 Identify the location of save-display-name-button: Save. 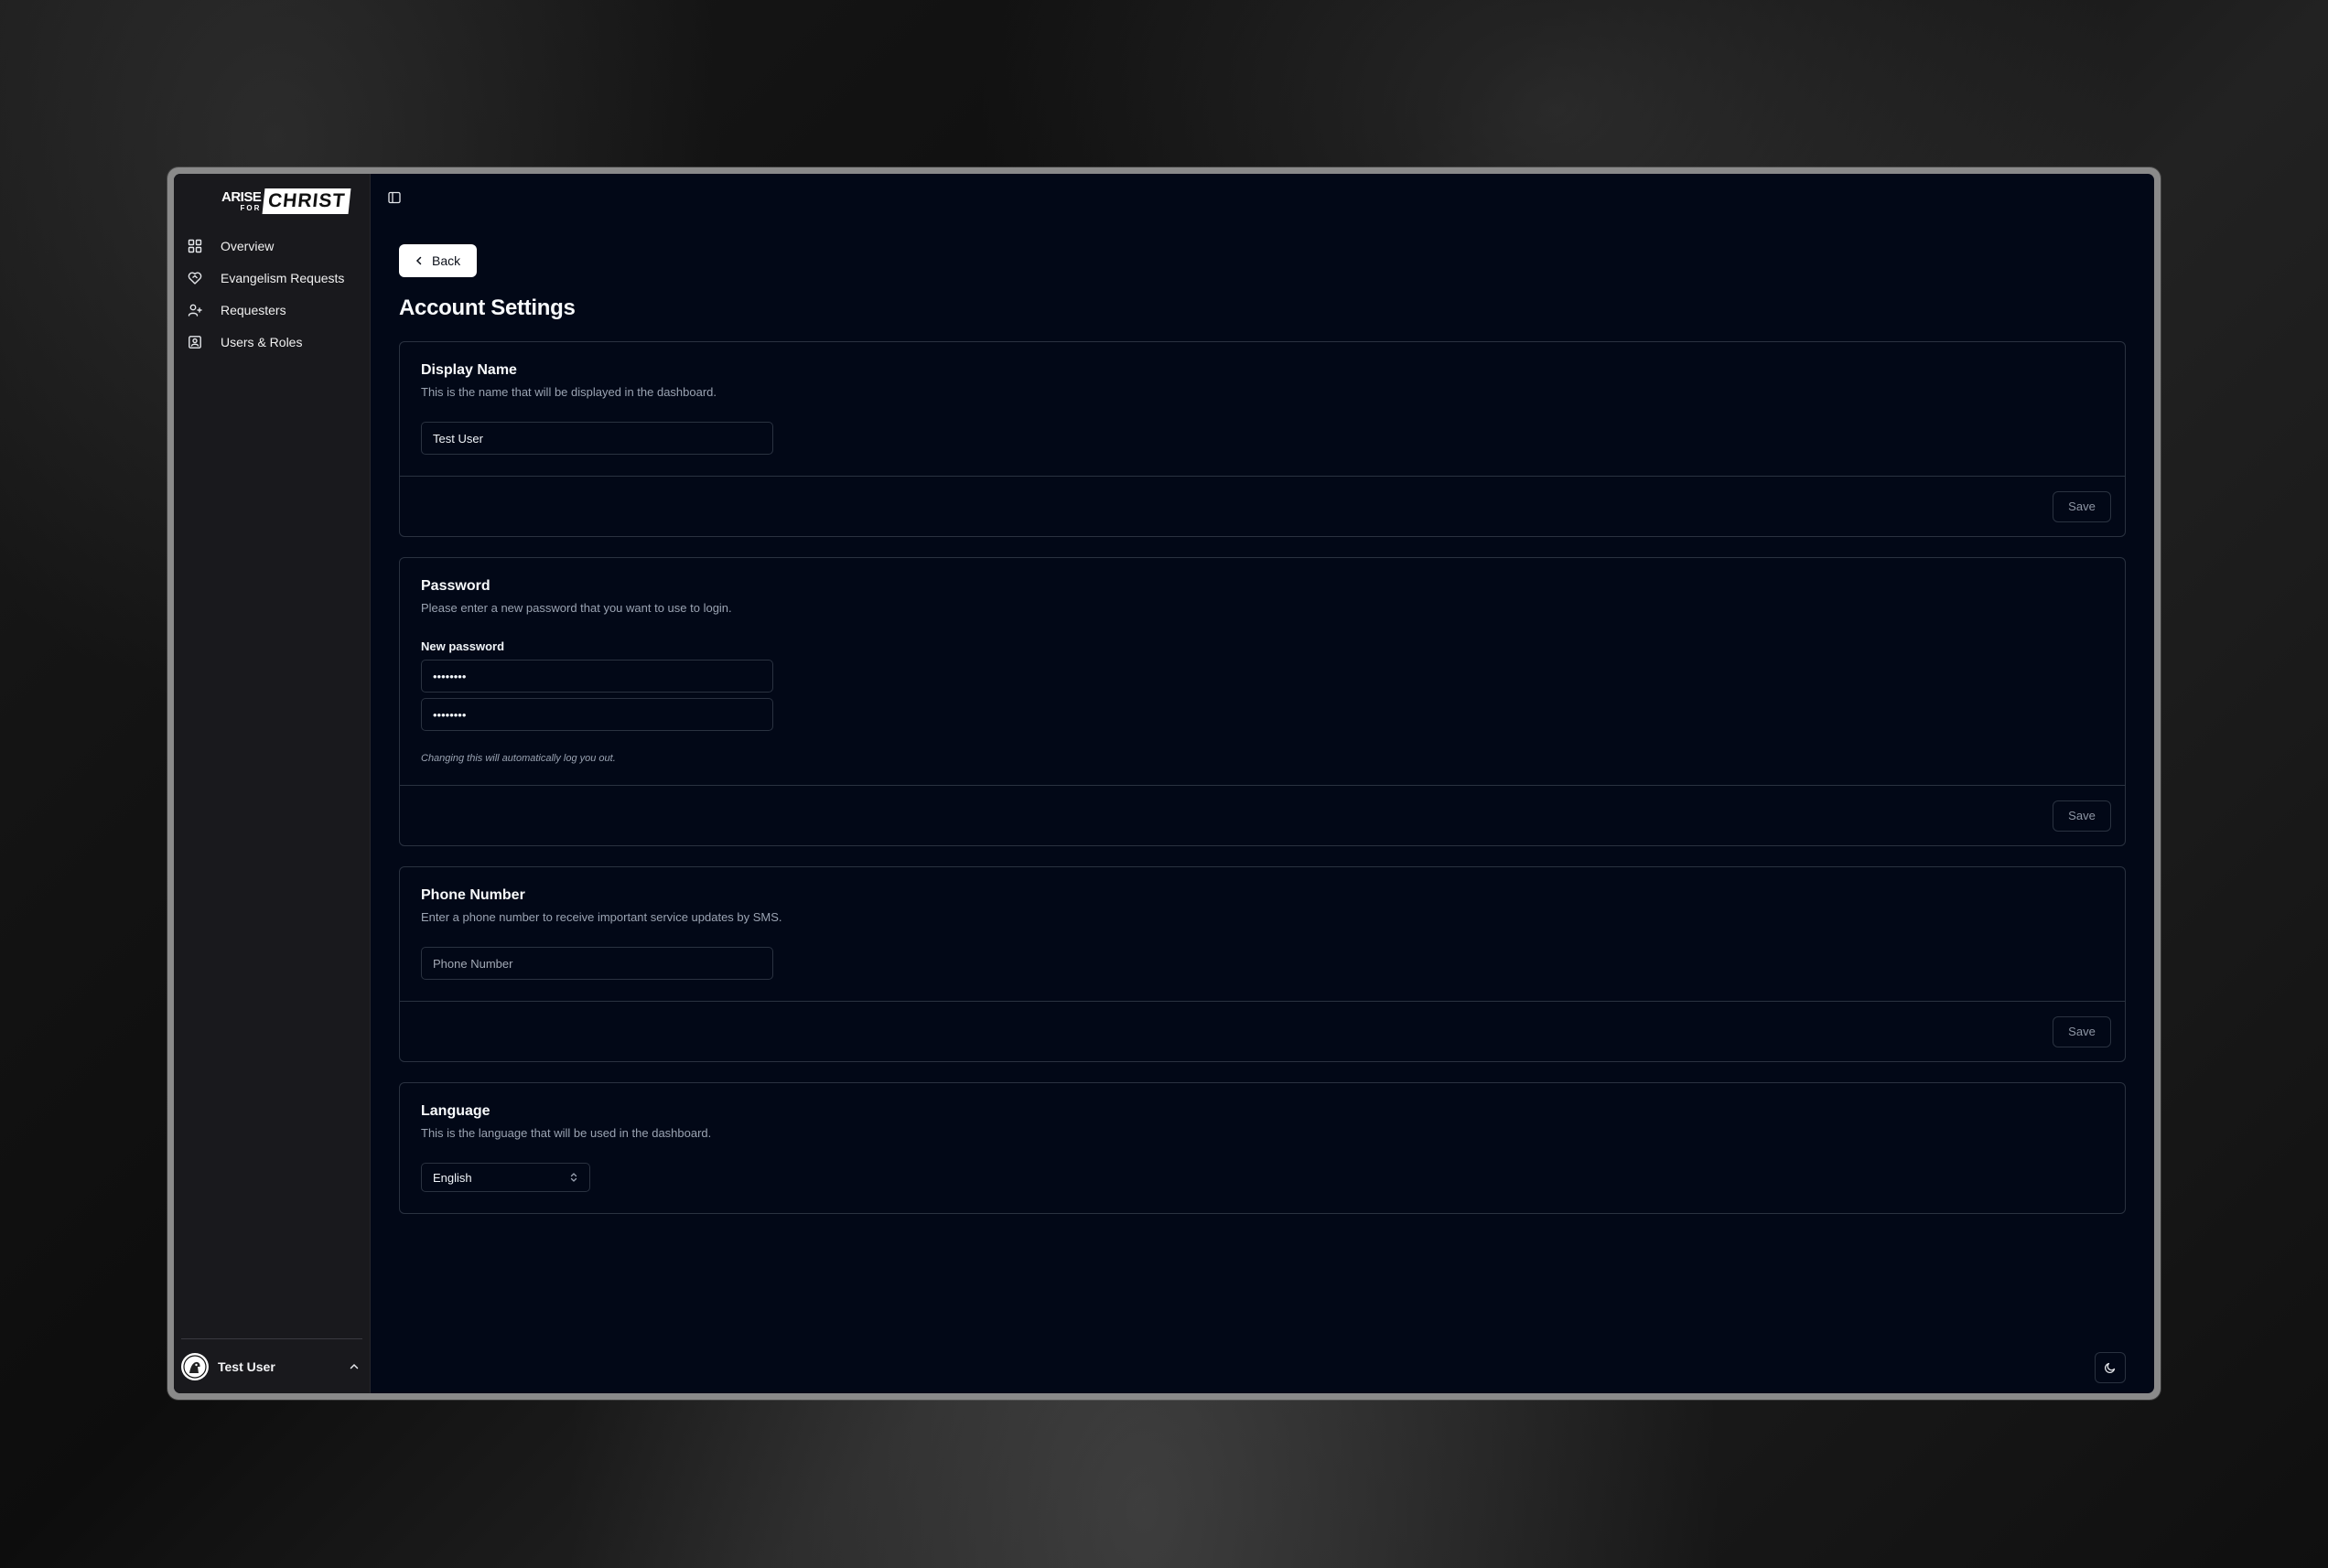
(2082, 506).